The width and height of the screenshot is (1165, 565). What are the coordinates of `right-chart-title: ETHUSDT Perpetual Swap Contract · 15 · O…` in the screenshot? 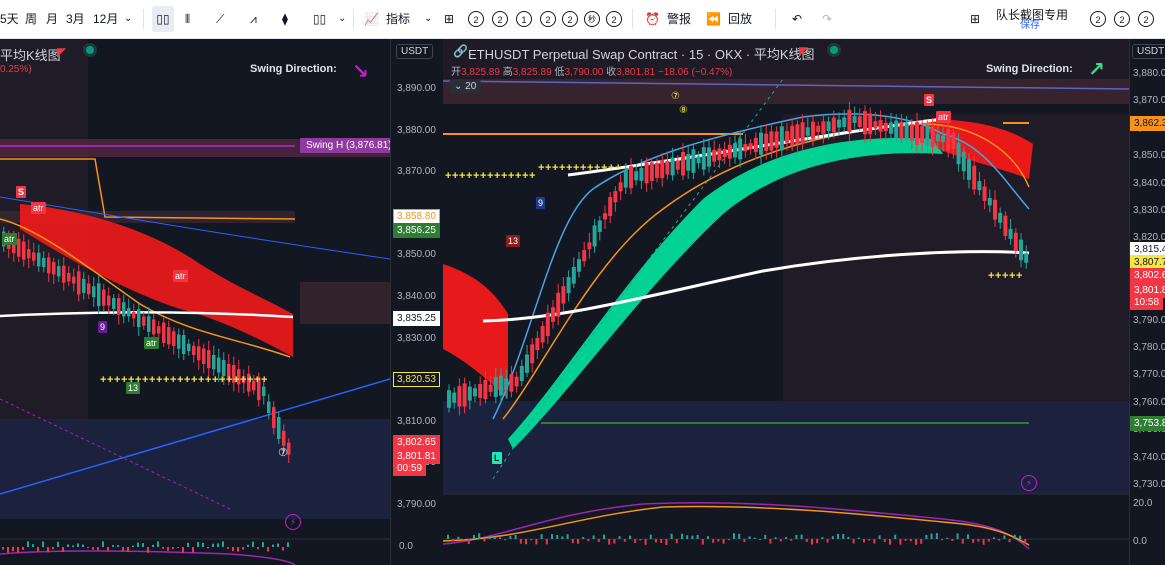 It's located at (641, 53).